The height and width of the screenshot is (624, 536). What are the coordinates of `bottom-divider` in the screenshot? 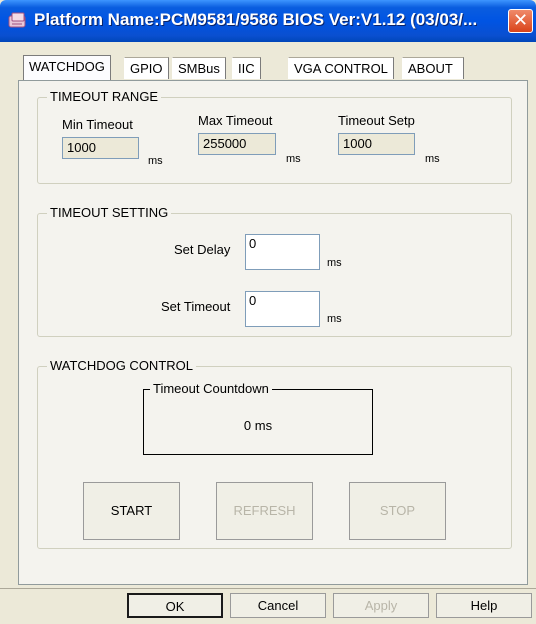 It's located at (268, 588).